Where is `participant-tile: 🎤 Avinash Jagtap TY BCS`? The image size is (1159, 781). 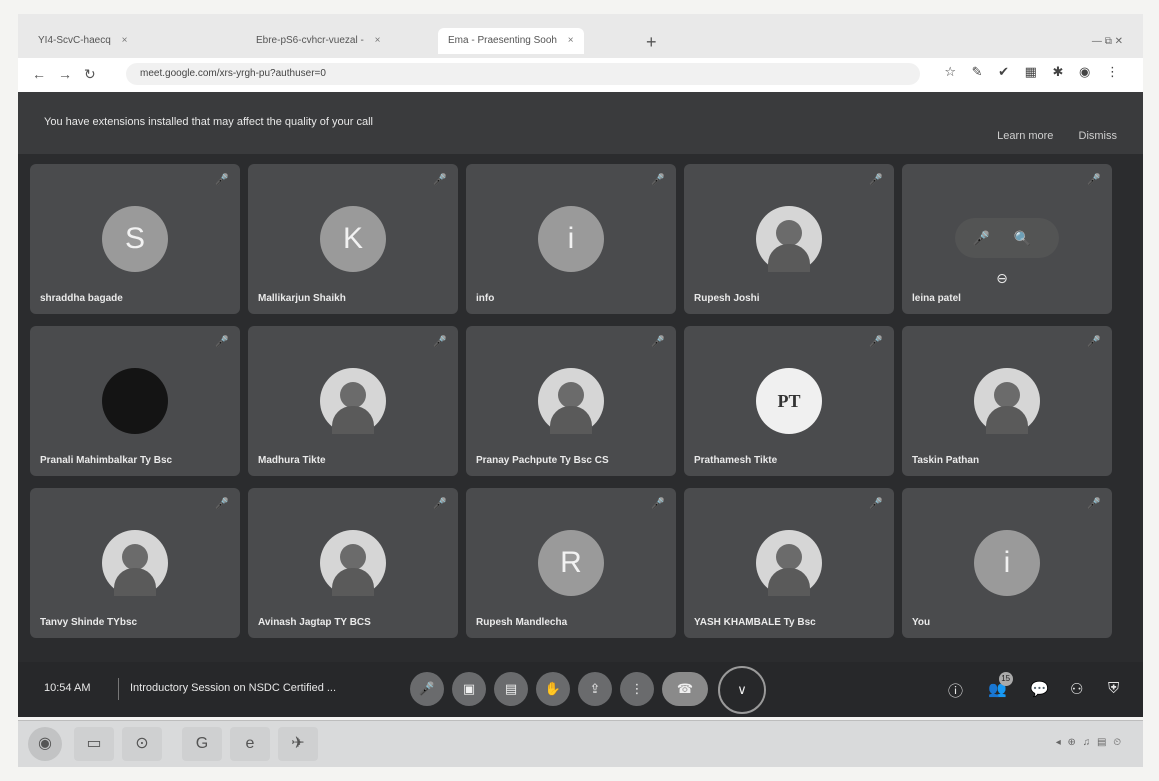
participant-tile: 🎤 Avinash Jagtap TY BCS is located at coordinates (353, 563).